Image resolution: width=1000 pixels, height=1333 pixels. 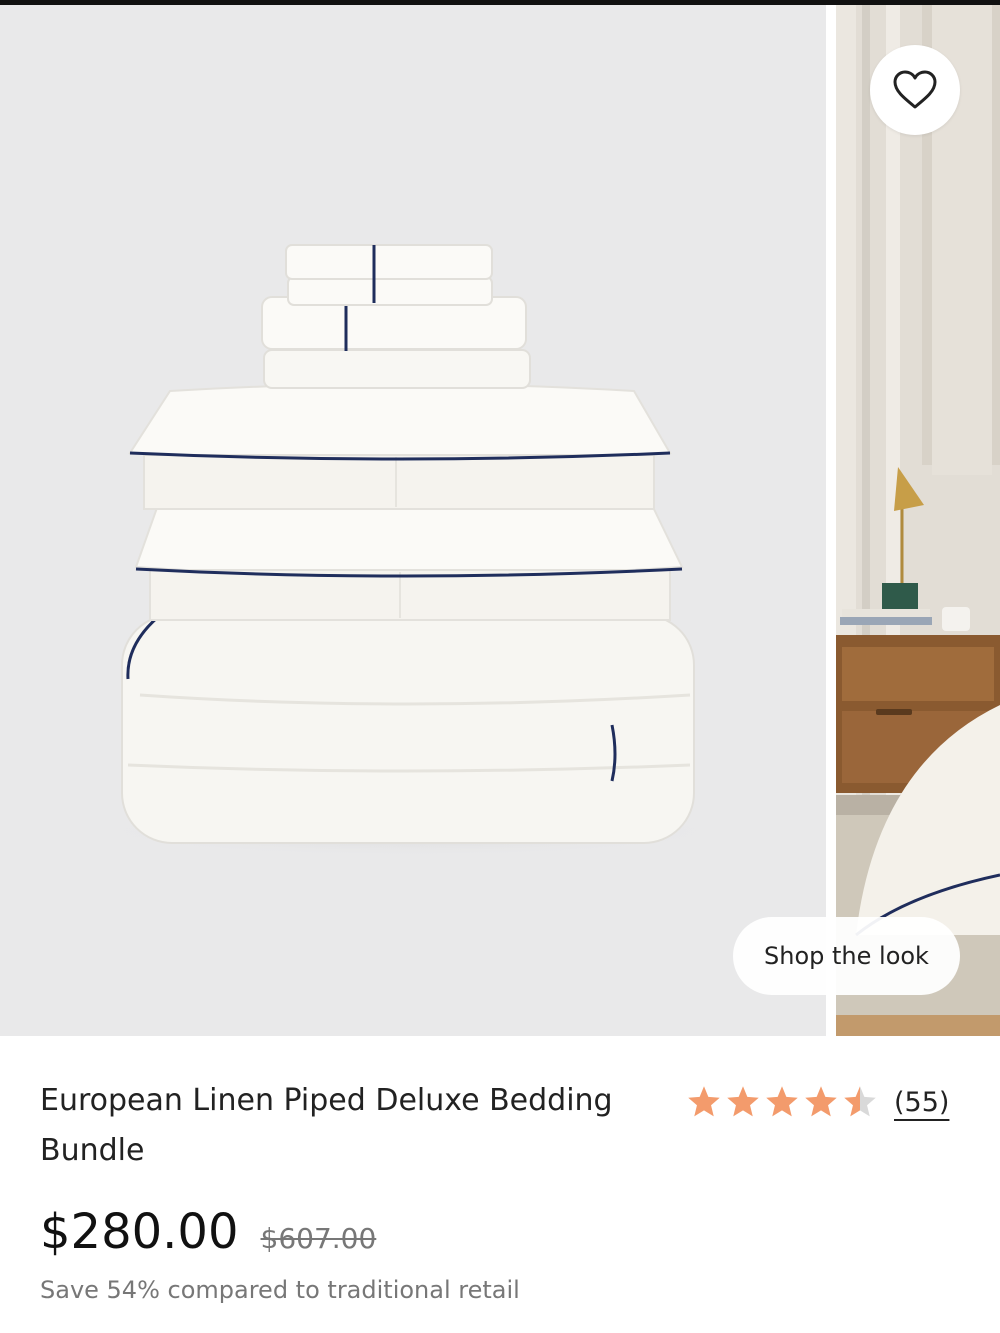 I want to click on heart-icon, so click(x=915, y=89).